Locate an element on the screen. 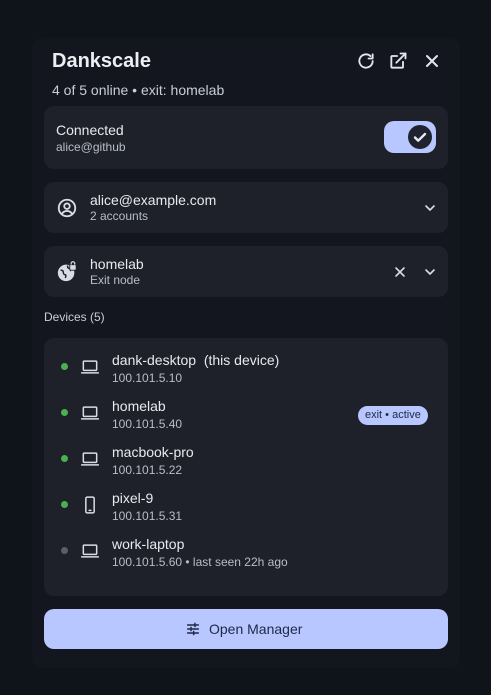 This screenshot has height=695, width=491. device-name: homelab is located at coordinates (139, 406).